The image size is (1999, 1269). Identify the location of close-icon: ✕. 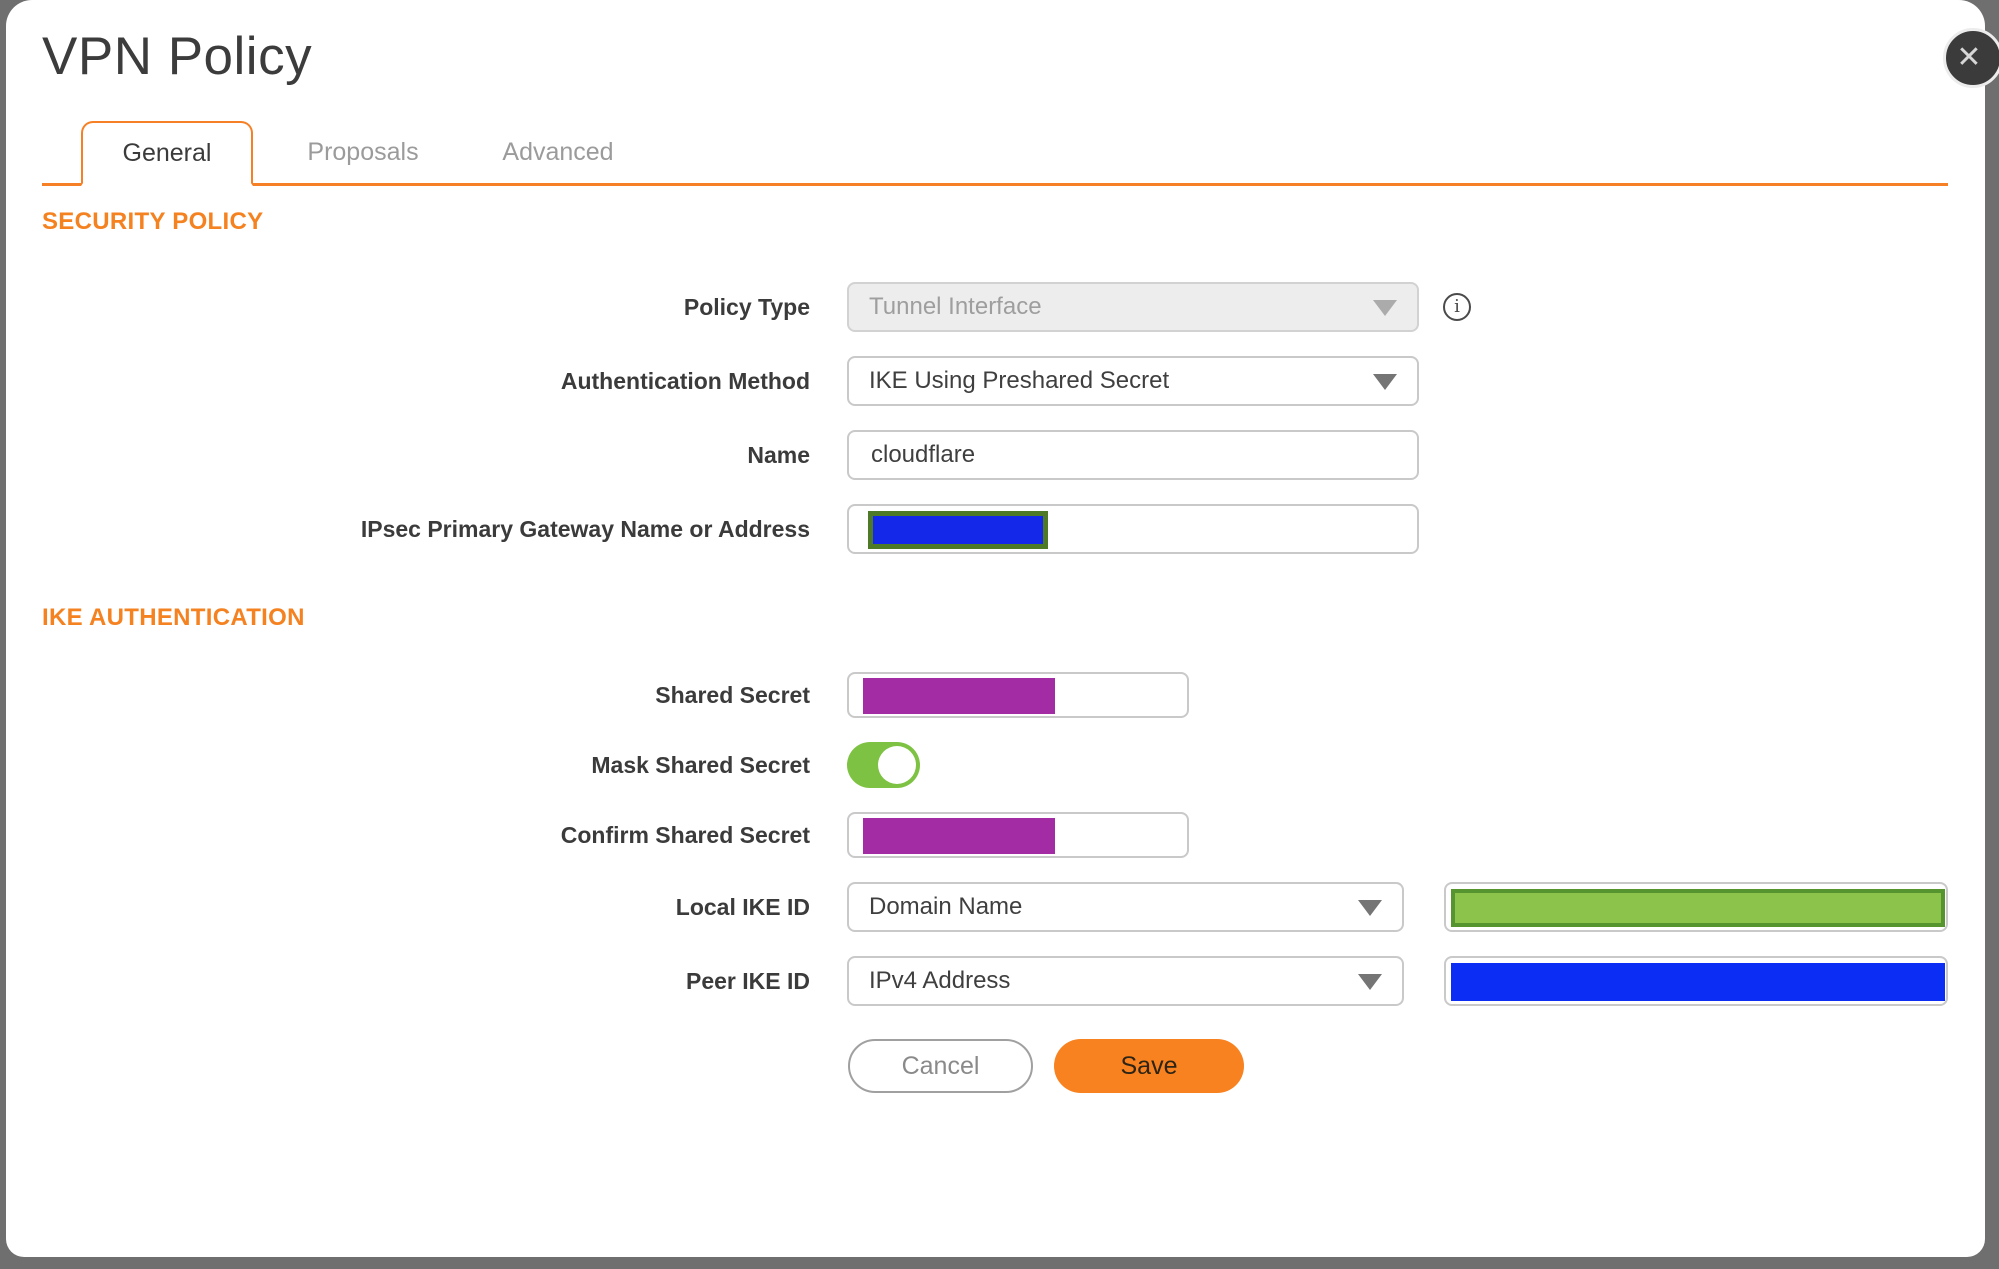
(1969, 57).